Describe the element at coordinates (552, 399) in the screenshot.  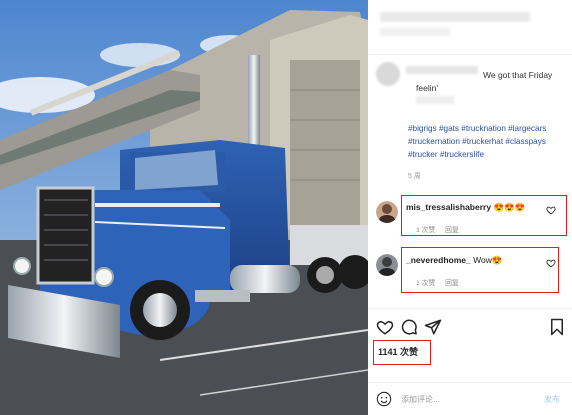
I see `post-button: 发布` at that location.